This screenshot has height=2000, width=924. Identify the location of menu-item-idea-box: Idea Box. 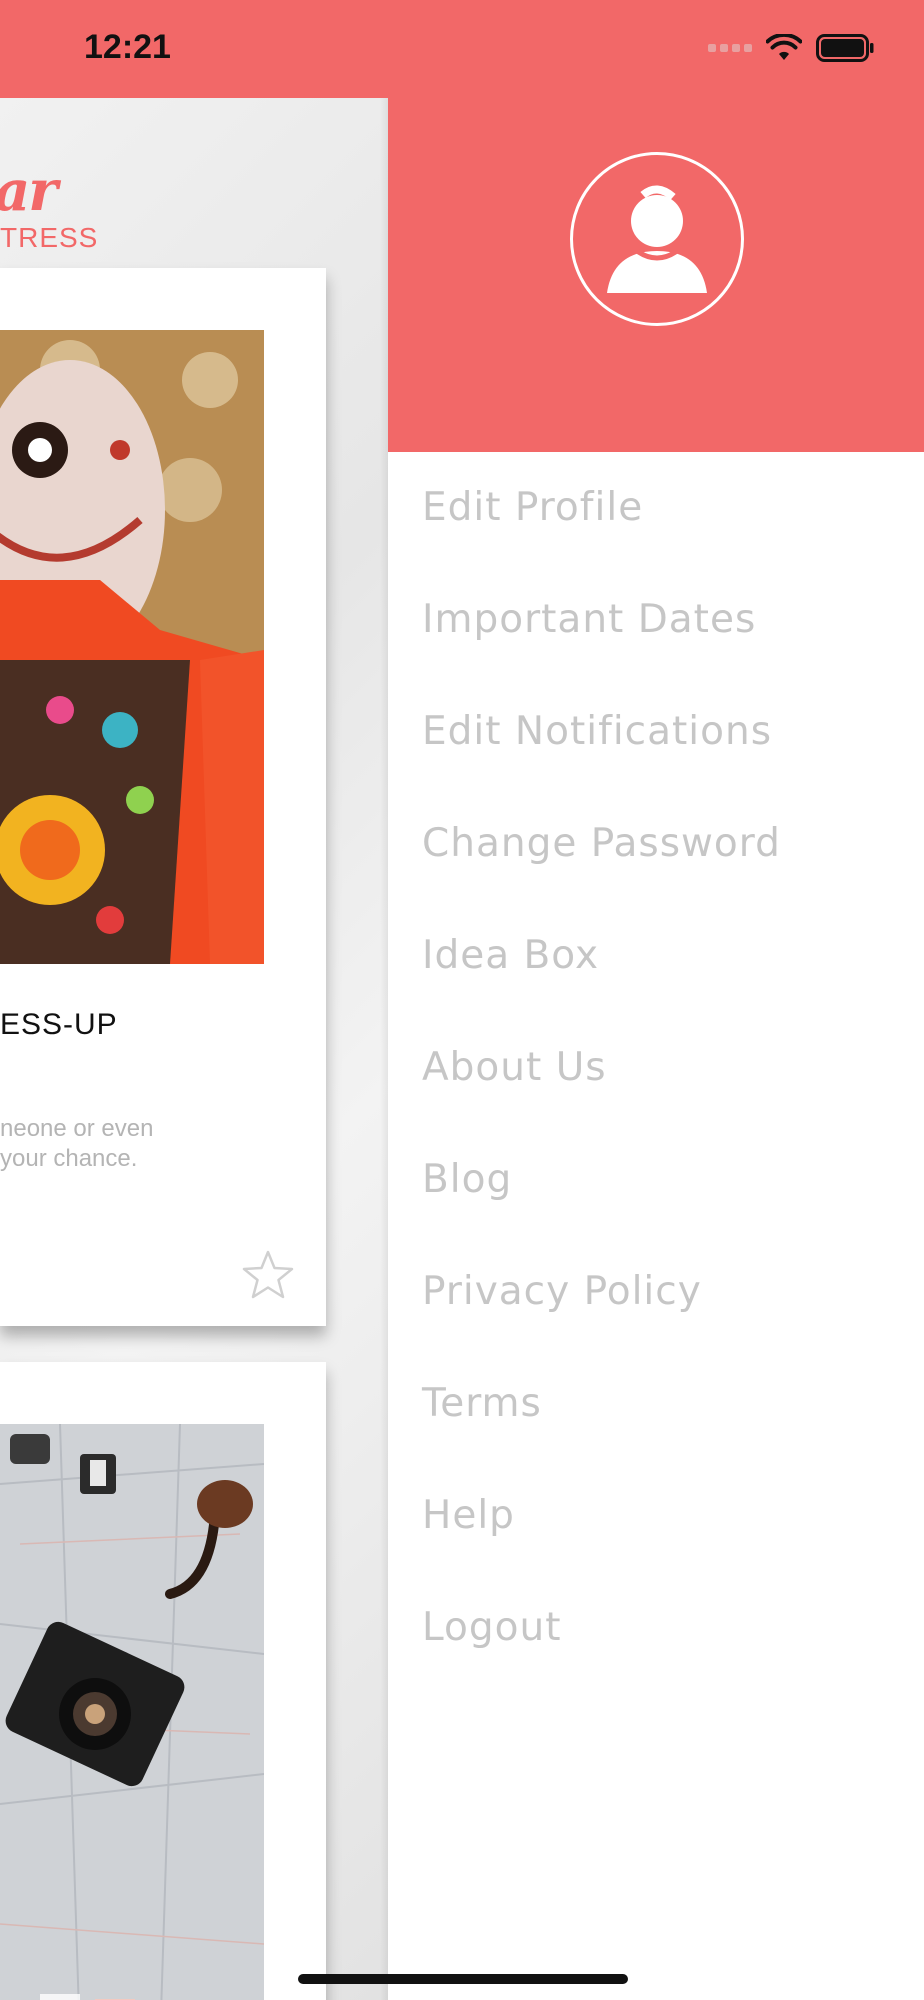
(601, 956).